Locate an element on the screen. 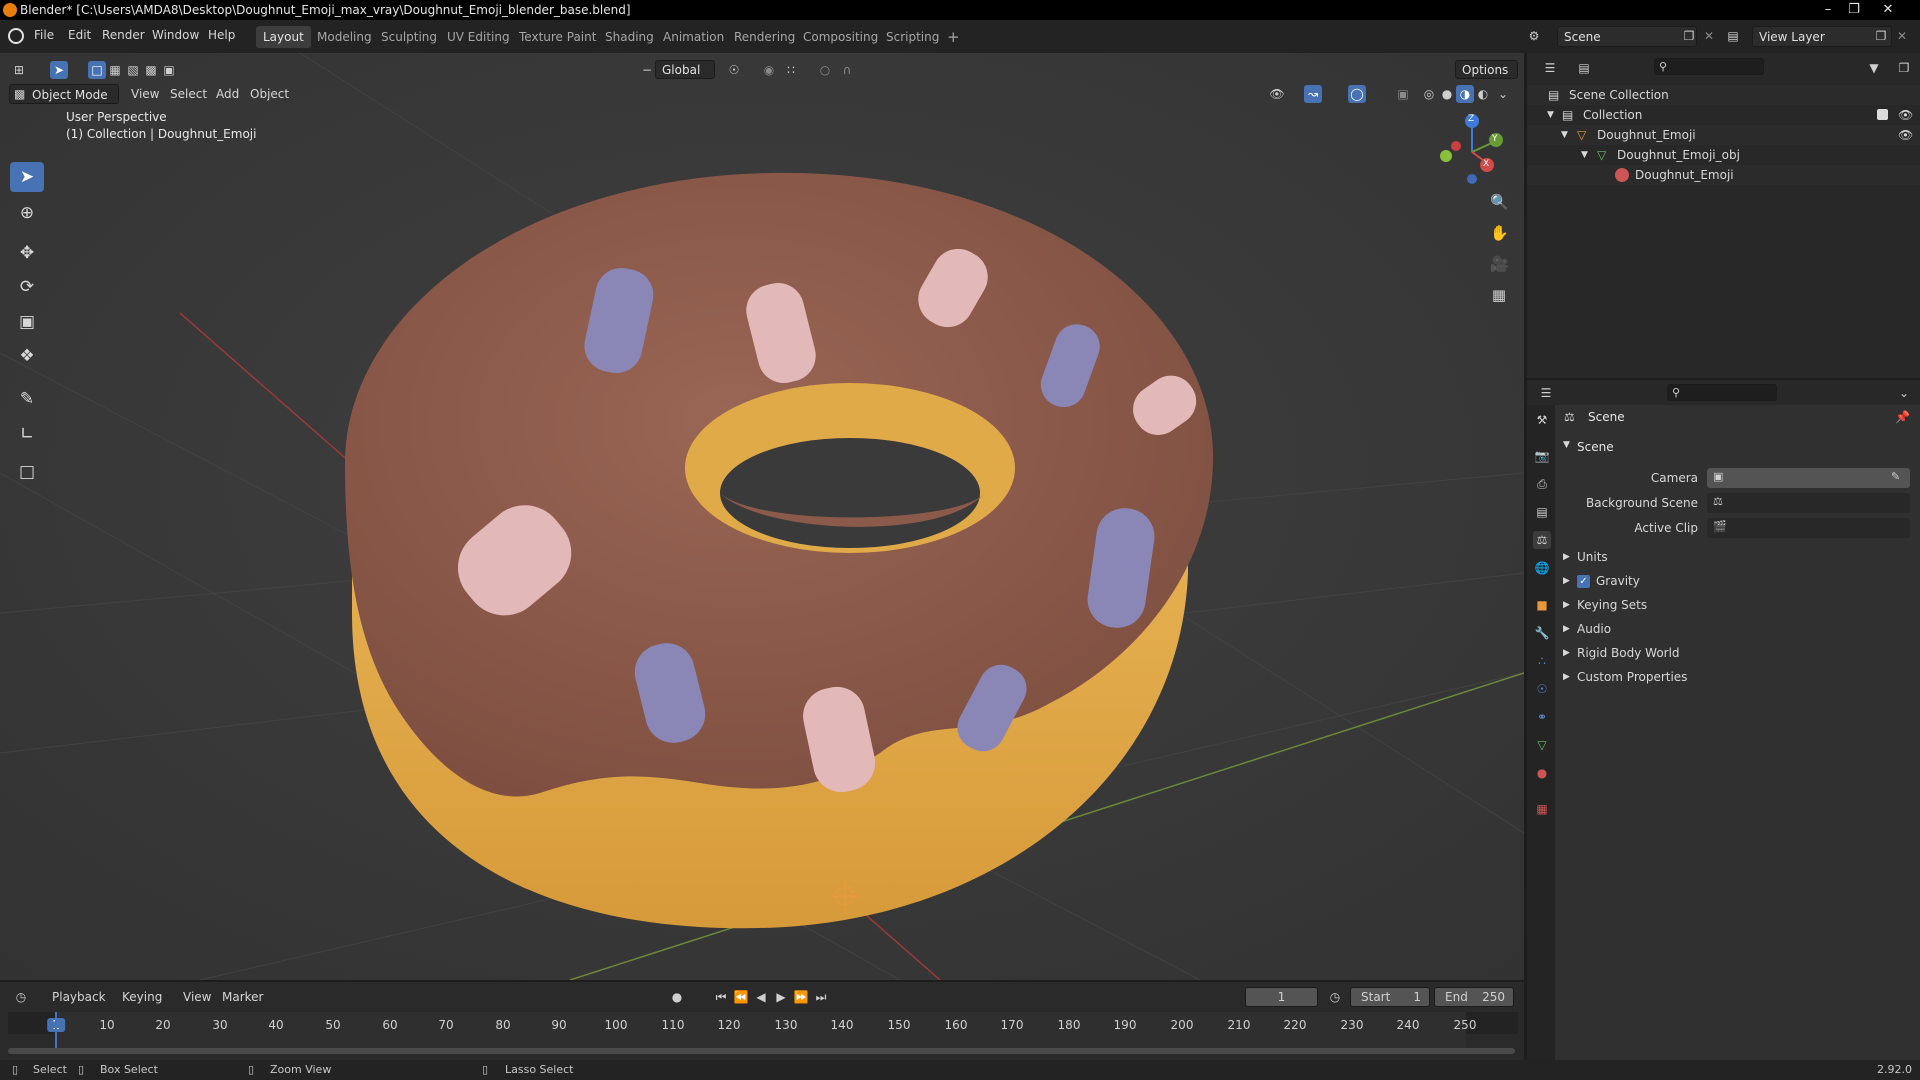  new-scene-icon: ❐ is located at coordinates (1689, 36).